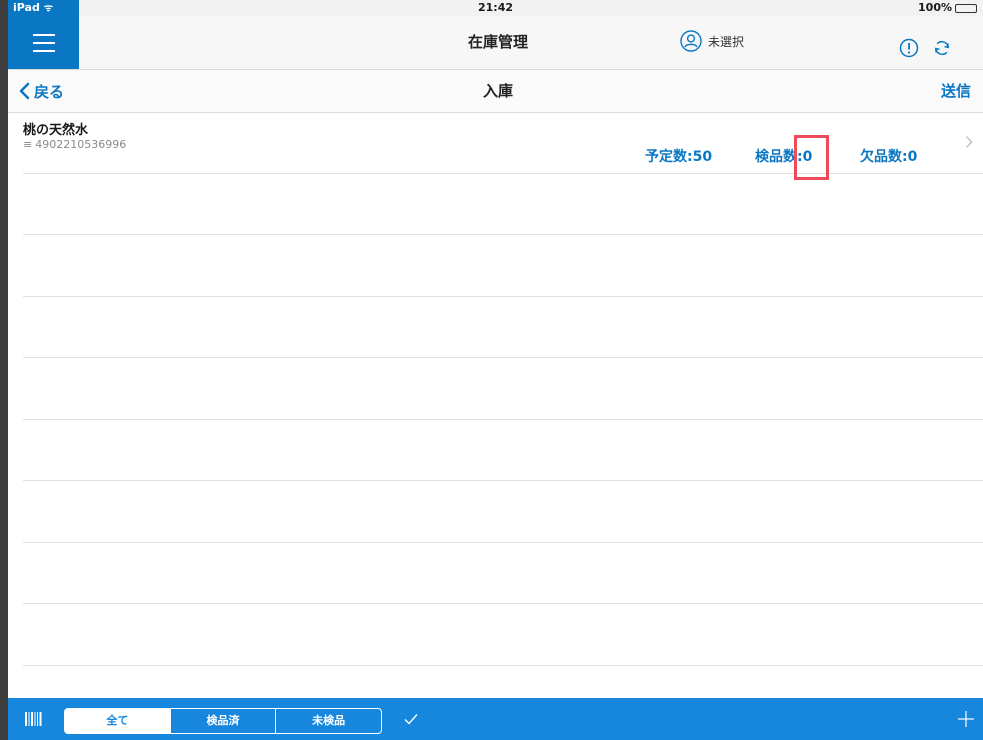 This screenshot has width=983, height=740. I want to click on barcode-icon, so click(34, 719).